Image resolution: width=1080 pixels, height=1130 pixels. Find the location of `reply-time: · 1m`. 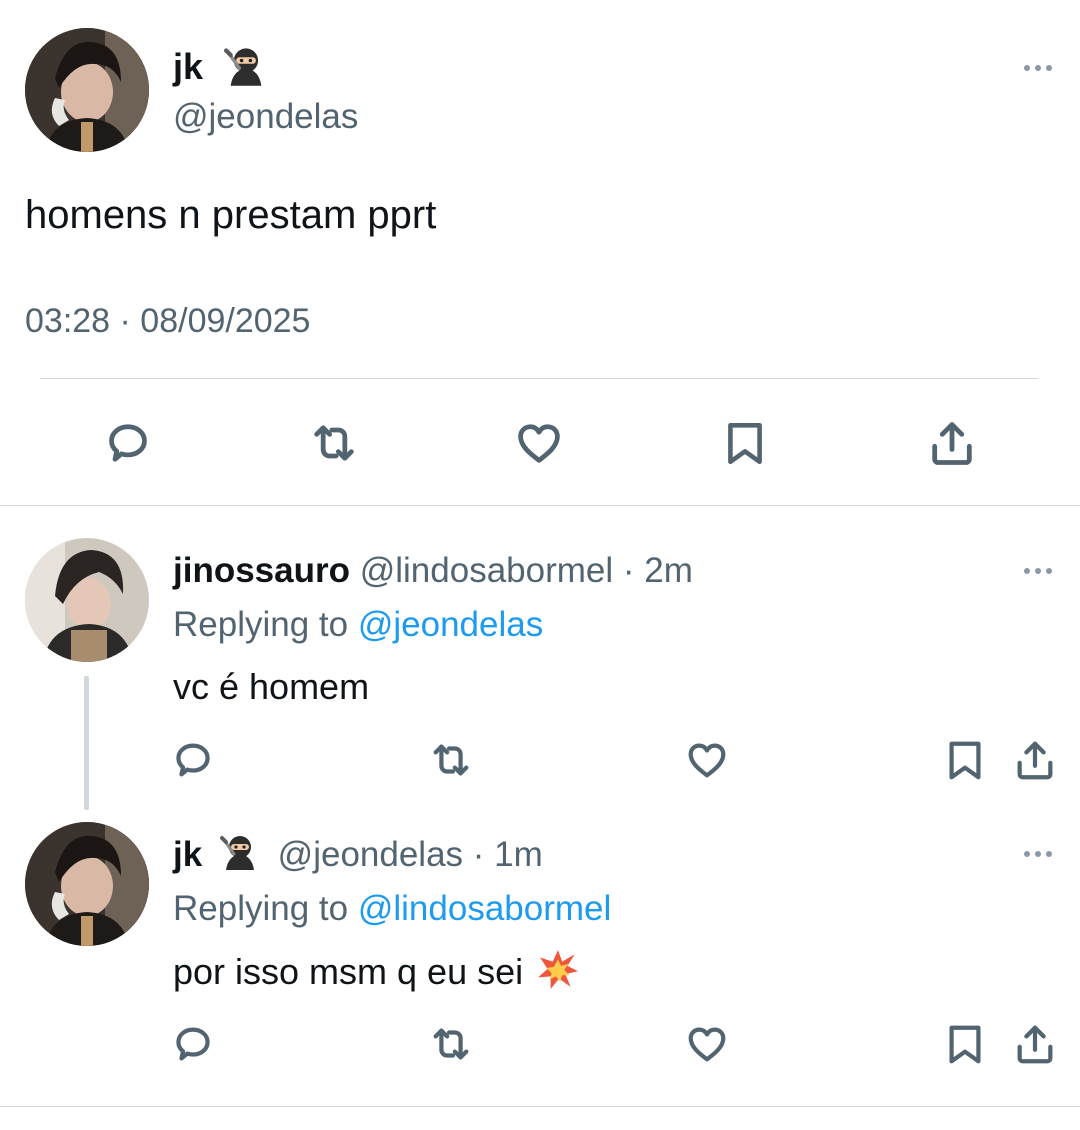

reply-time: · 1m is located at coordinates (508, 854).